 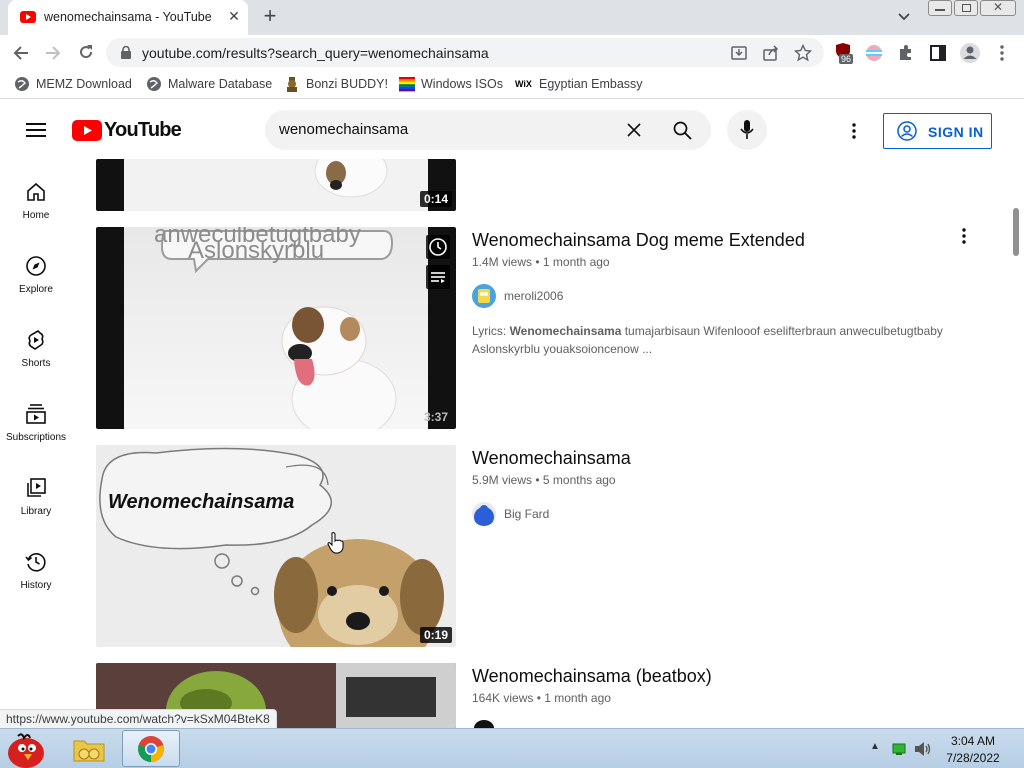 I want to click on wix-icon: WiX, so click(x=523, y=84).